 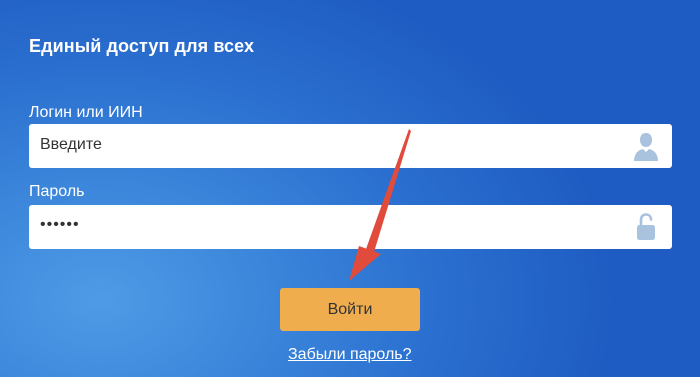 I want to click on form-title: Единый доступ для всех, so click(x=142, y=46).